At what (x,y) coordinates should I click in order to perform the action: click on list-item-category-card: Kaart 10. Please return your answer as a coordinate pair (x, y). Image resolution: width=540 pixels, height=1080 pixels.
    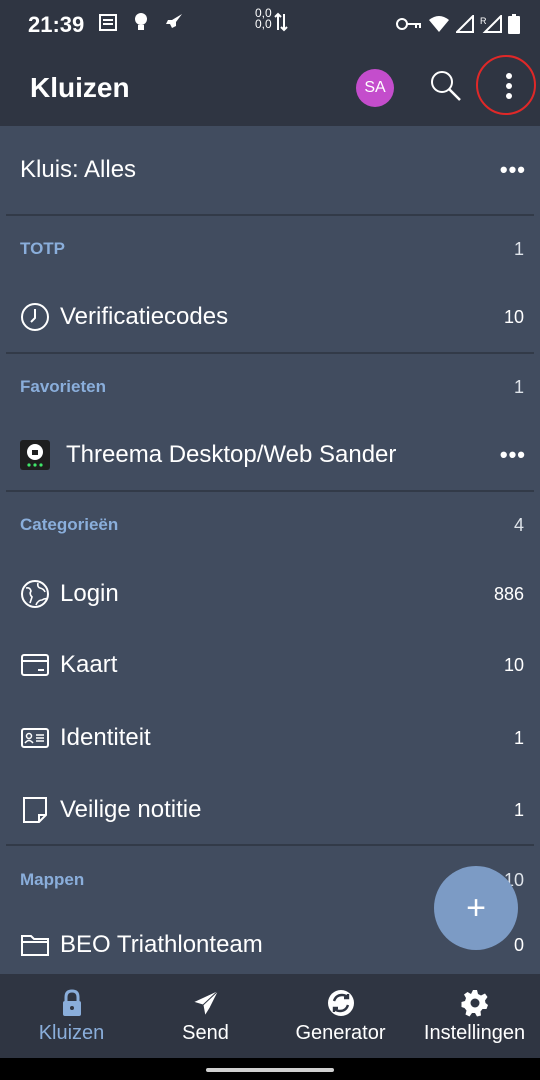
    Looking at the image, I should click on (270, 665).